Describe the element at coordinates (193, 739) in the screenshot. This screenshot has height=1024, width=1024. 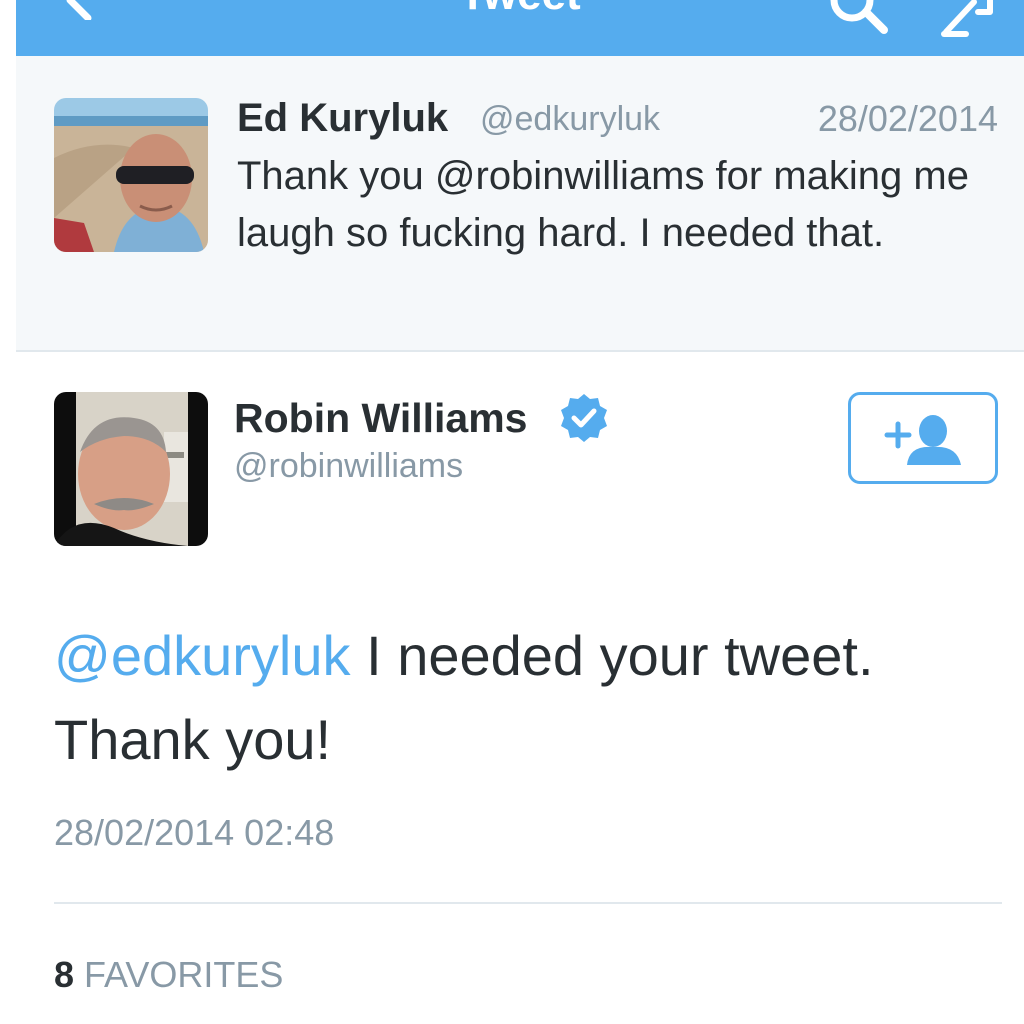
I see `tweet-text-line2: Thank you!` at that location.